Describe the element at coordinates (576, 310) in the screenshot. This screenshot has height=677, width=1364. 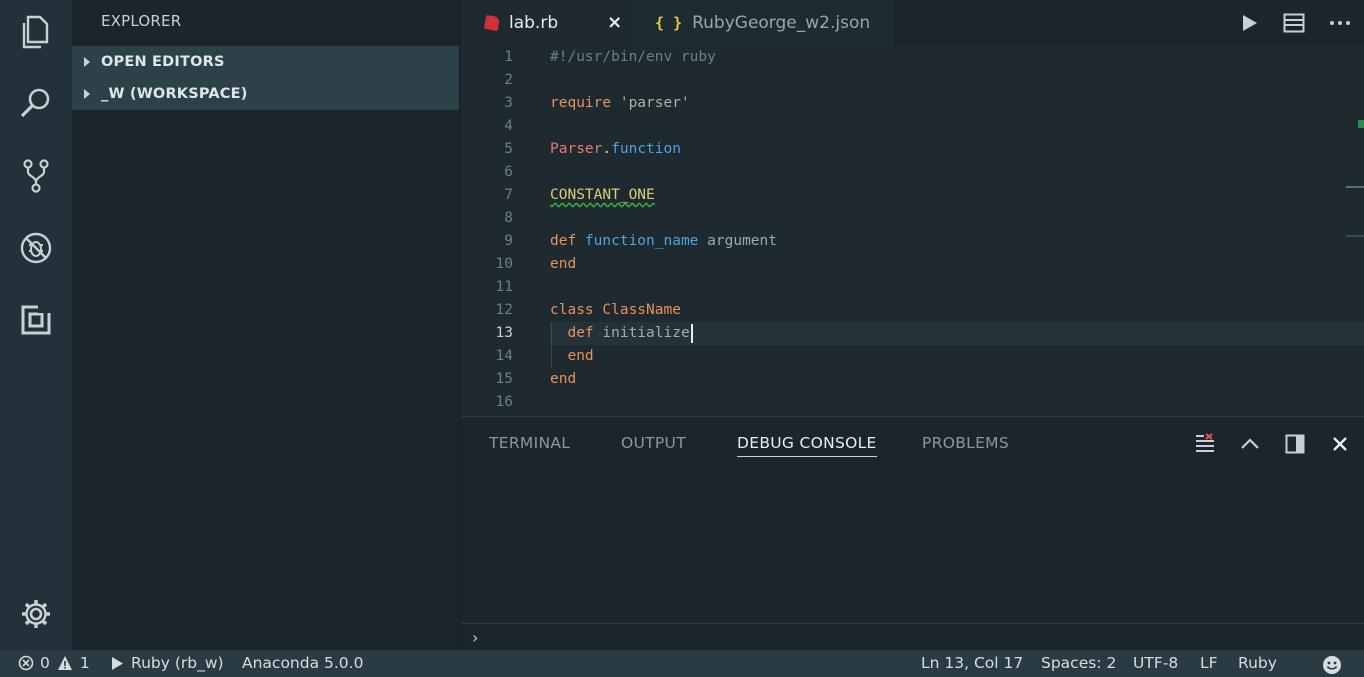
I see `code-token: class` at that location.